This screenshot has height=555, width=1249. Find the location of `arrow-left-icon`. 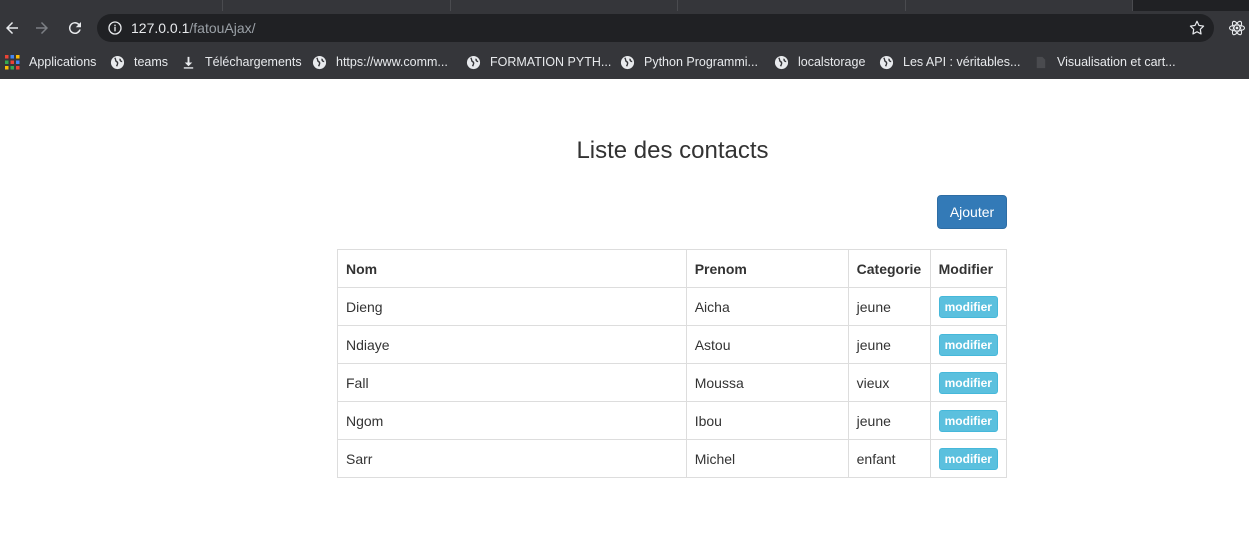

arrow-left-icon is located at coordinates (12, 28).